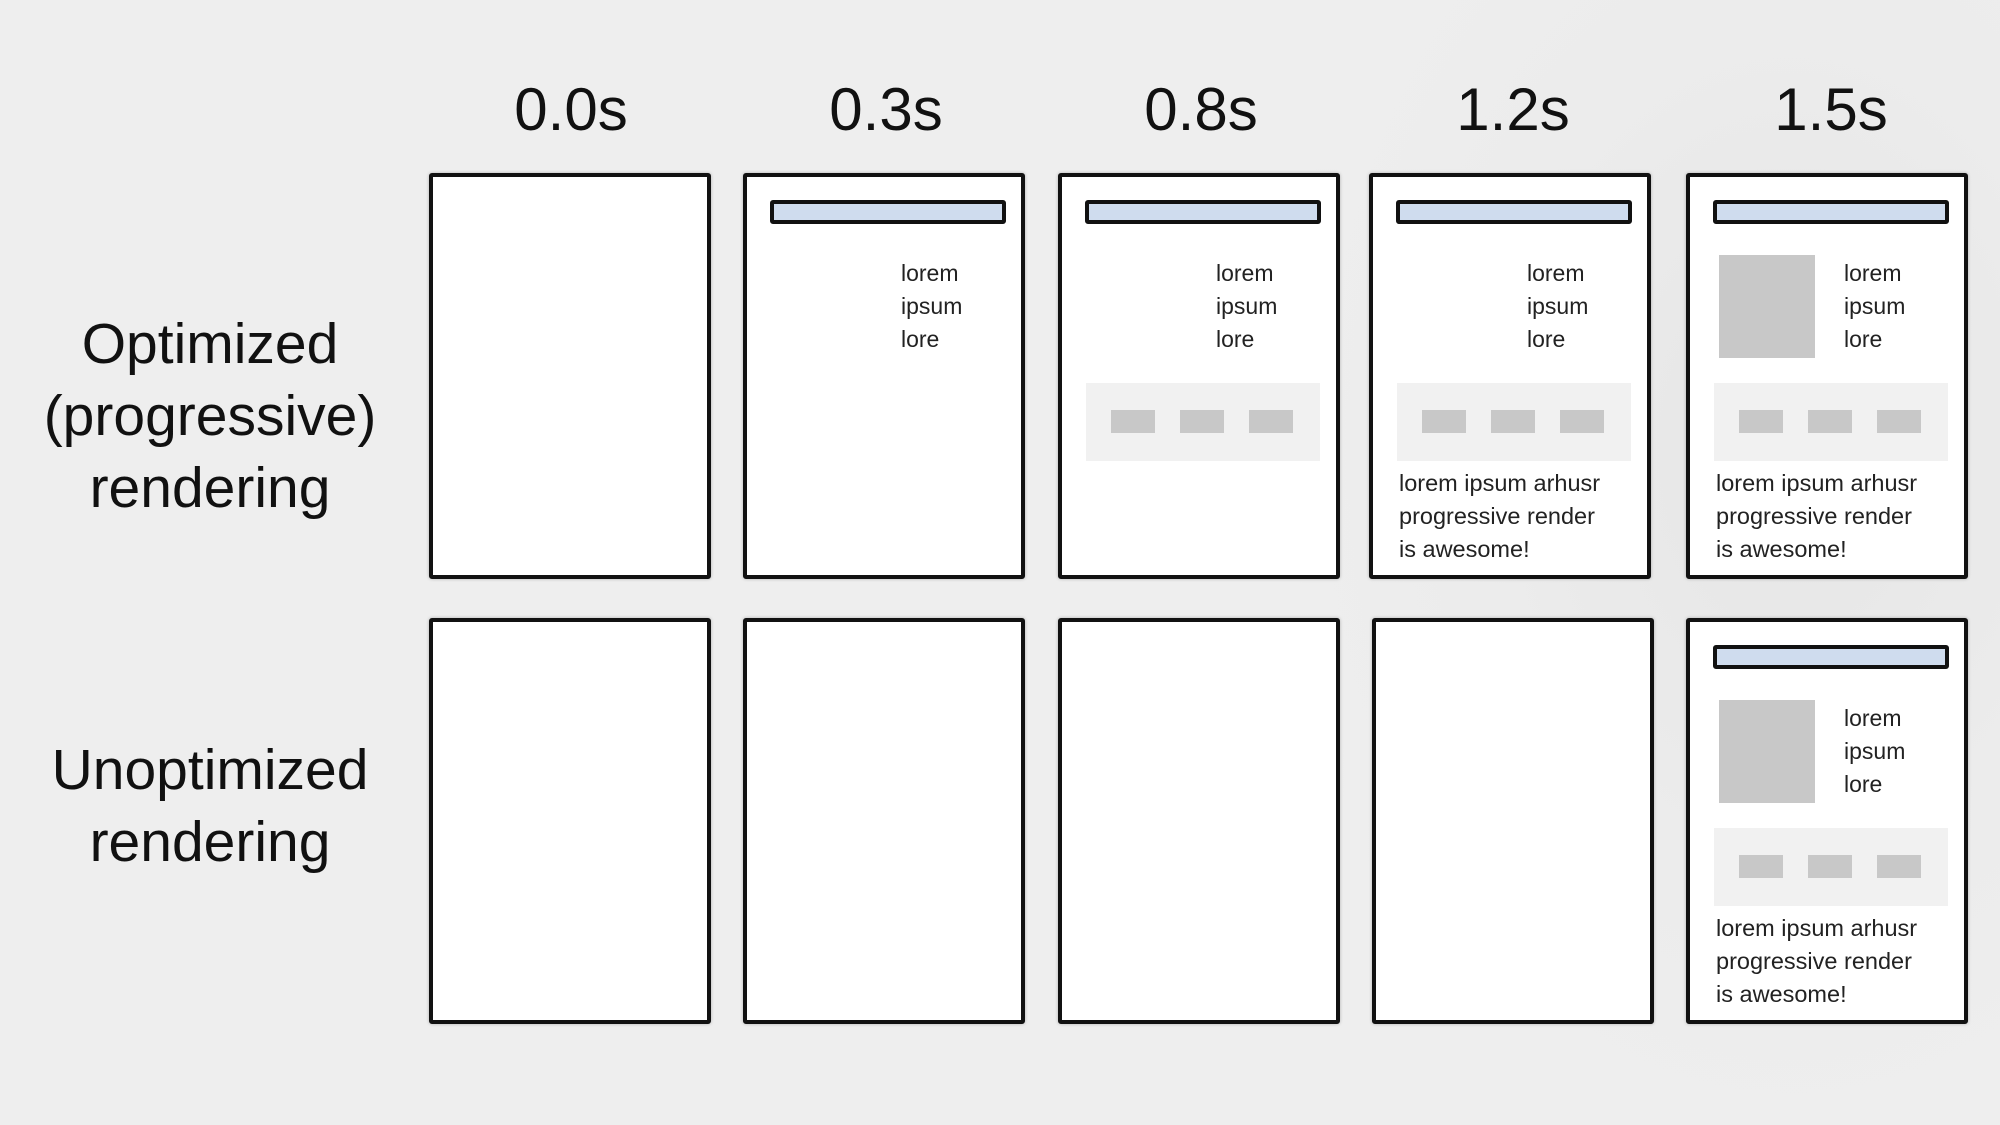 Image resolution: width=2000 pixels, height=1125 pixels. I want to click on time-label-3: 1.2s, so click(1513, 109).